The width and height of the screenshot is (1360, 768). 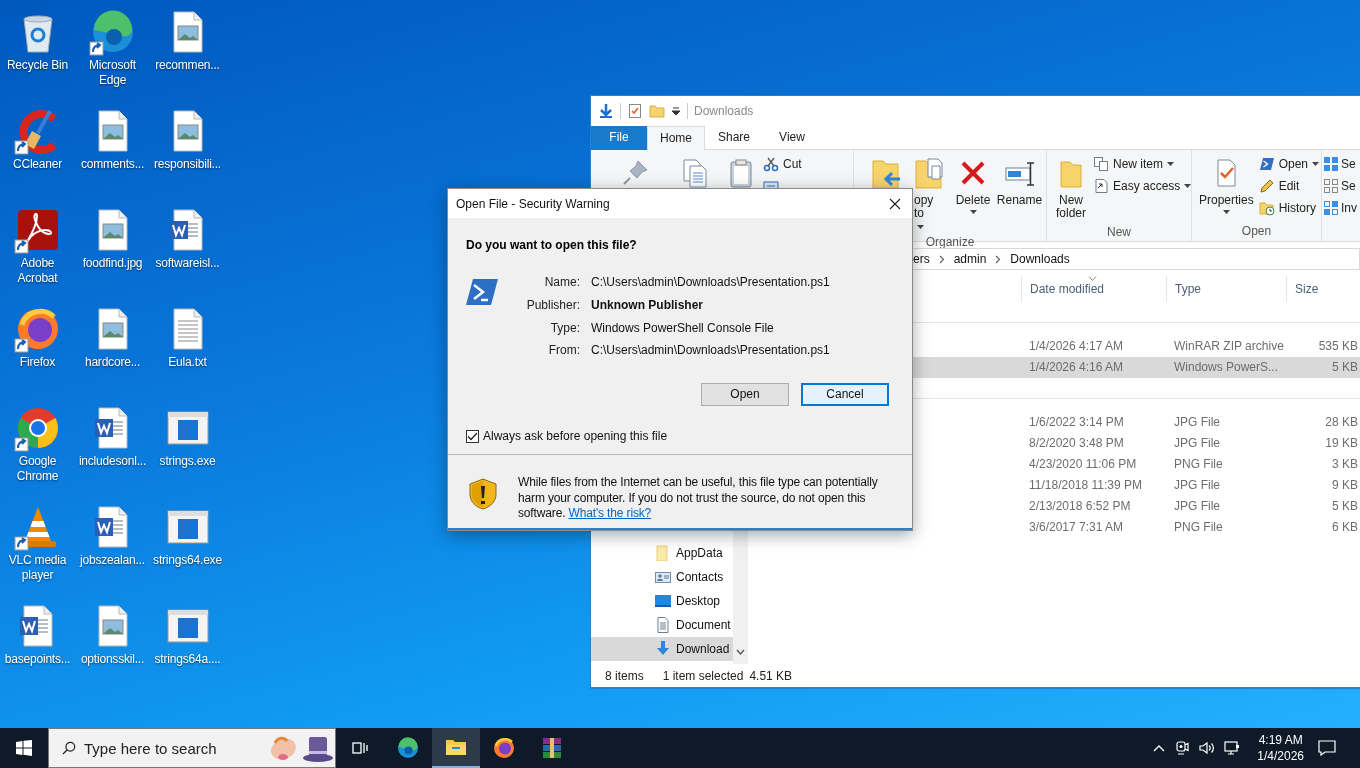 What do you see at coordinates (740, 652) in the screenshot?
I see `scroll-down-icon` at bounding box center [740, 652].